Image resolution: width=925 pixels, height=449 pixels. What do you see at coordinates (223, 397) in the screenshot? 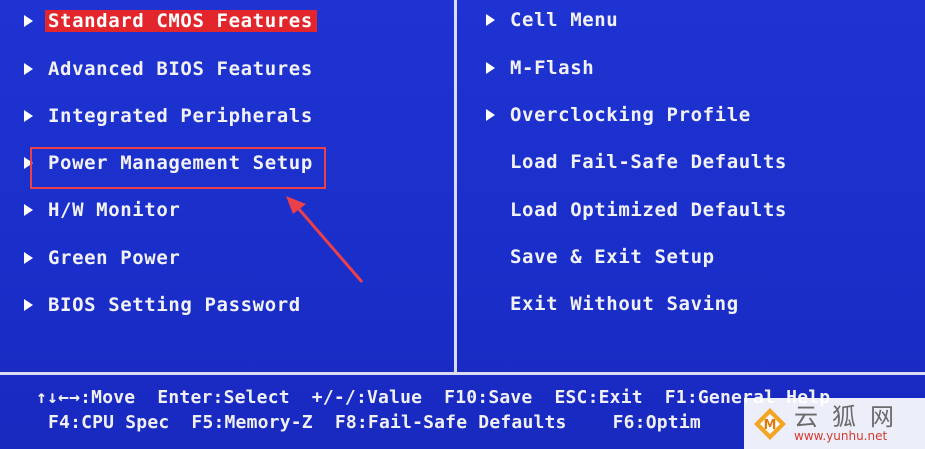
I see `help-select: Enter:Select` at bounding box center [223, 397].